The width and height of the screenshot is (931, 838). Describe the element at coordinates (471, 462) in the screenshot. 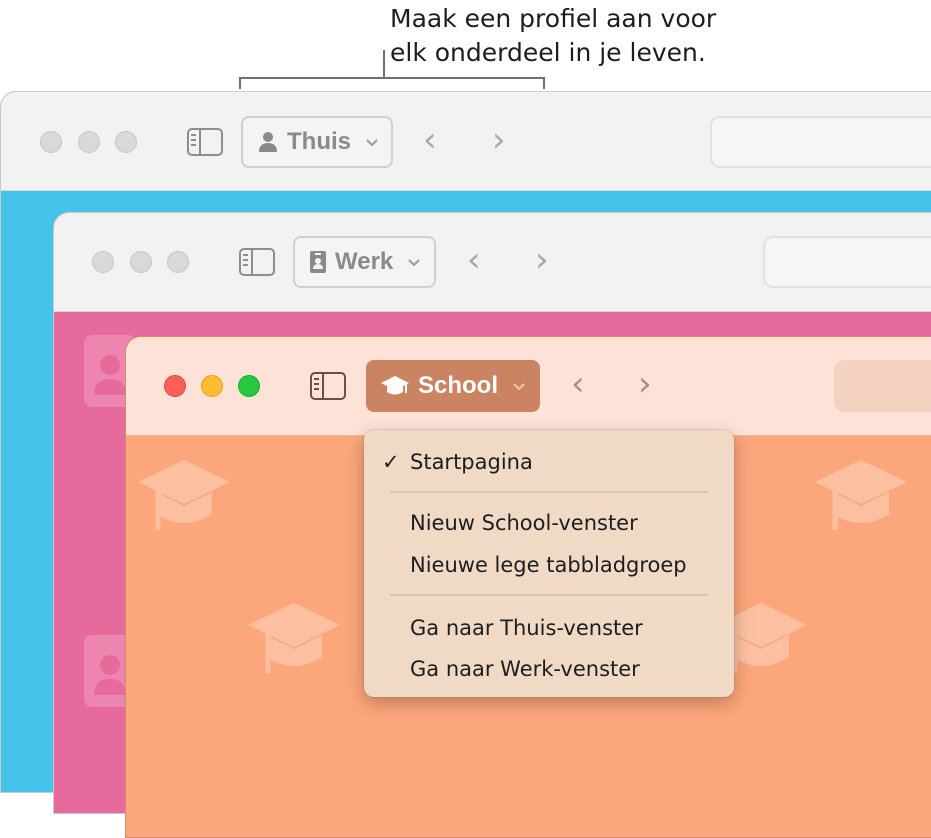

I see `menu-item-startpagina: Startpagina` at that location.